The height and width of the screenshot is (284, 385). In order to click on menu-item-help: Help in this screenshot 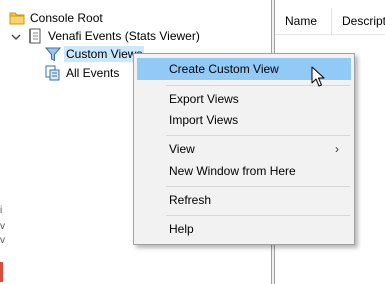, I will do `click(244, 229)`.